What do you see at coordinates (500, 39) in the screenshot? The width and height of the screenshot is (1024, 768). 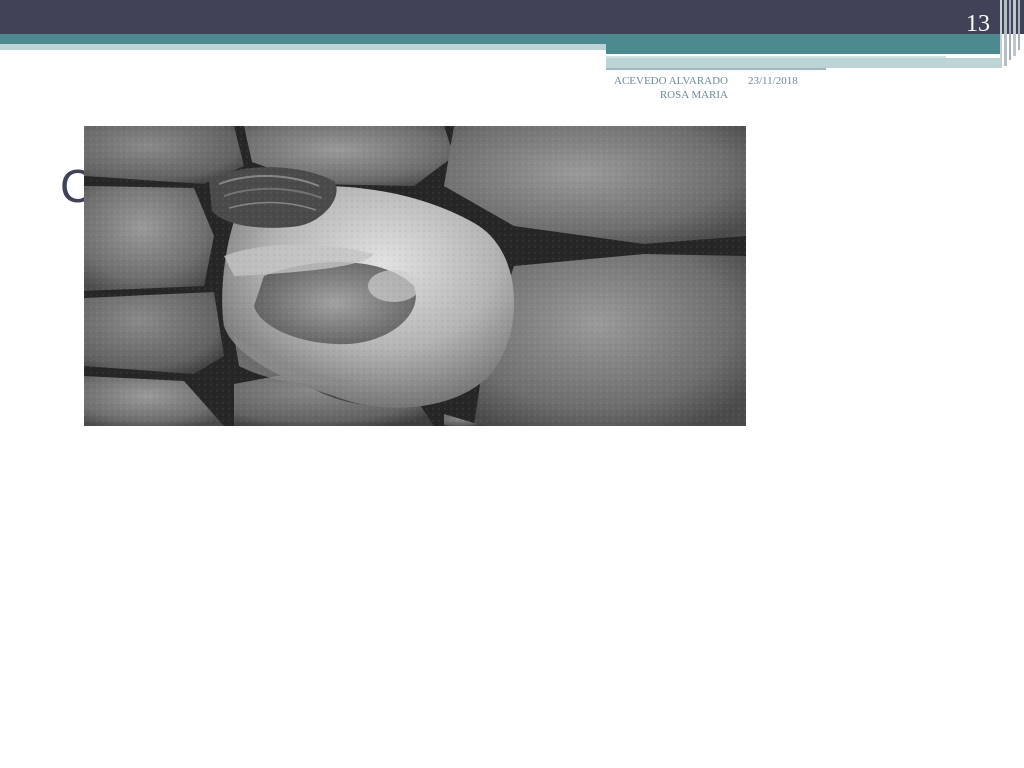 I see `header-teal-band` at bounding box center [500, 39].